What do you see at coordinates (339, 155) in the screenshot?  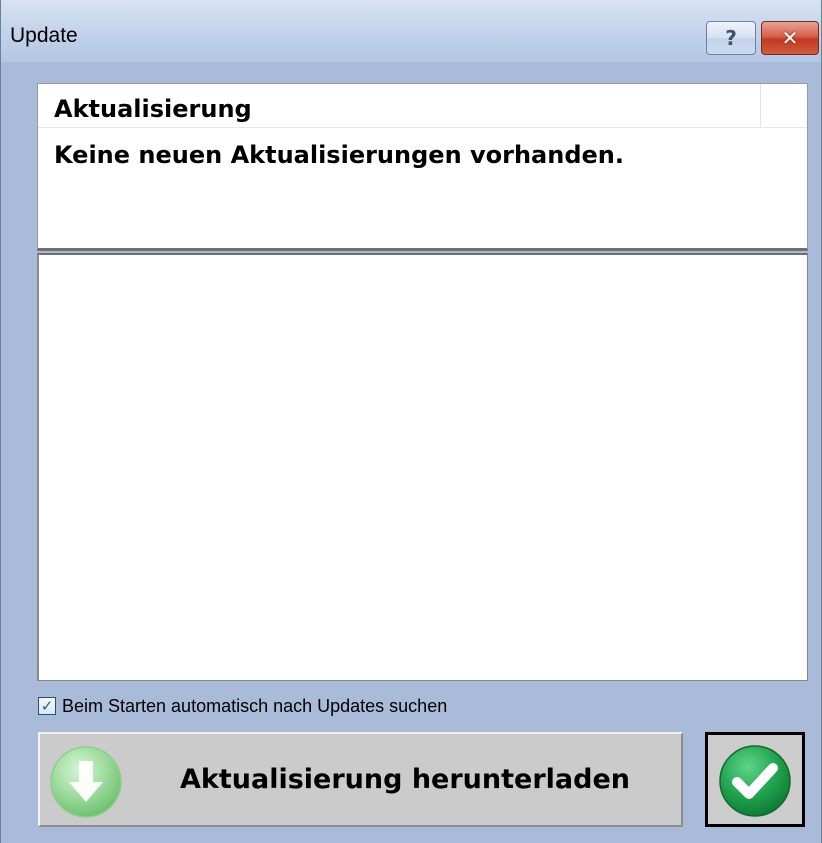 I see `info-message: Keine neuen Aktualisierungen vorhanden.` at bounding box center [339, 155].